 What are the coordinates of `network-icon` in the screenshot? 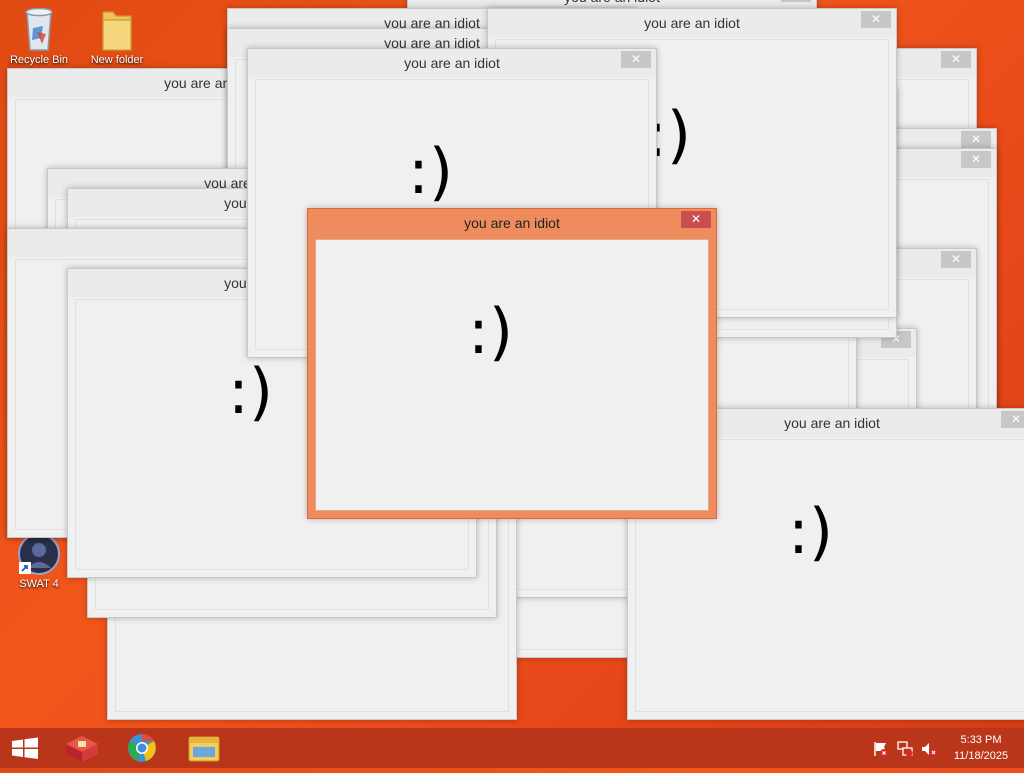 It's located at (905, 749).